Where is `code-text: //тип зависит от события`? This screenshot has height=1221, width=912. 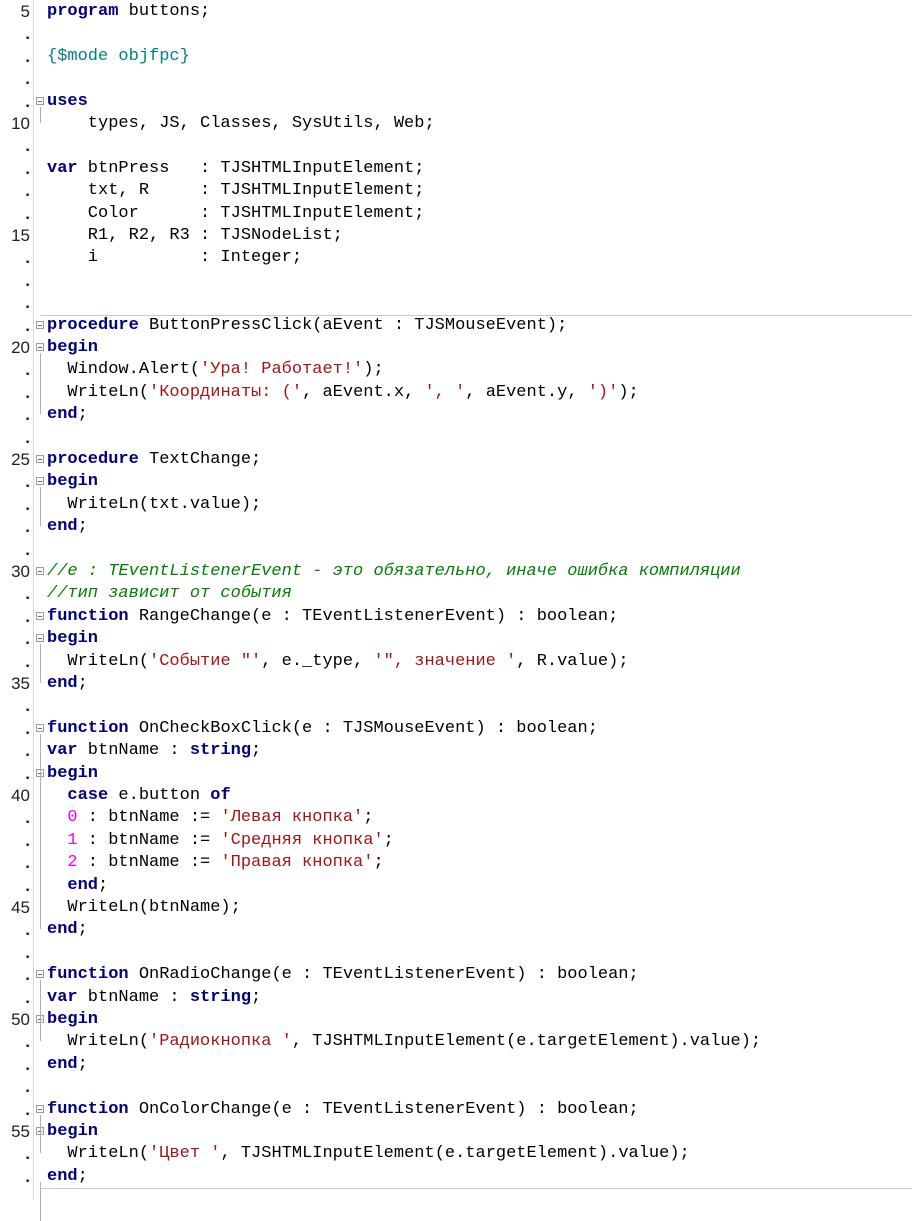
code-text: //тип зависит от события is located at coordinates (169, 594).